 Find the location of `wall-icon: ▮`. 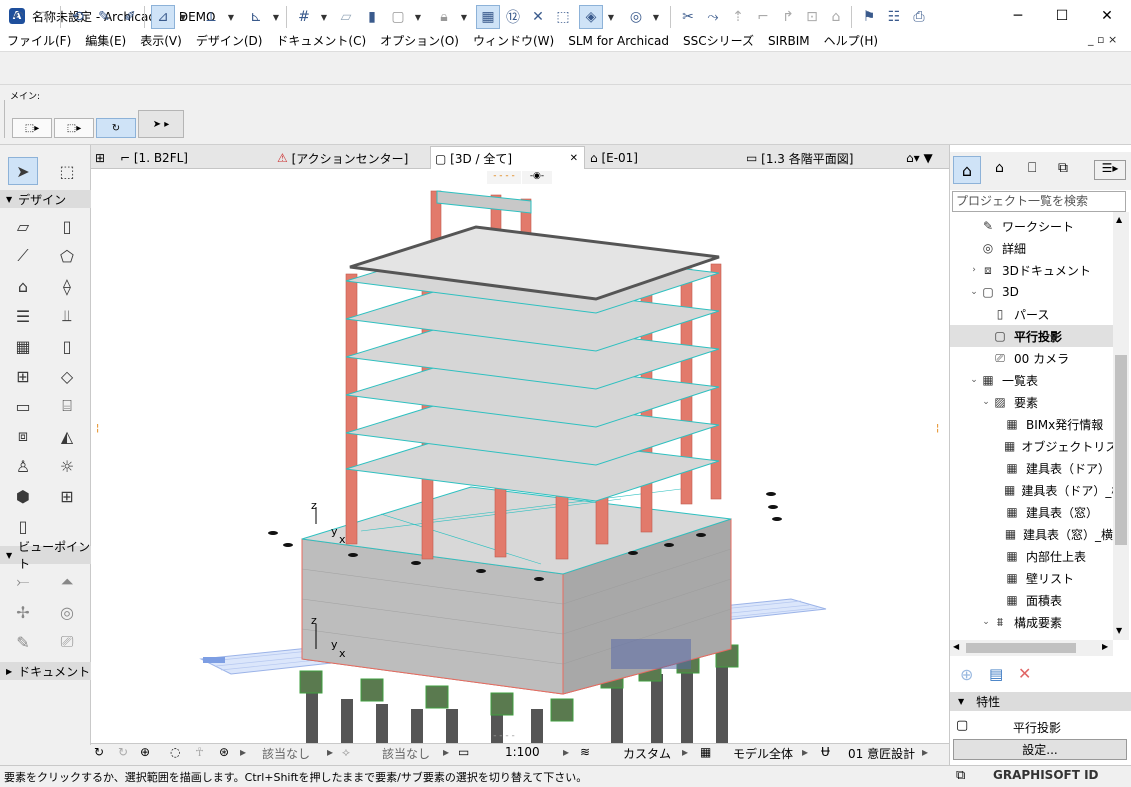

wall-icon: ▮ is located at coordinates (372, 17).